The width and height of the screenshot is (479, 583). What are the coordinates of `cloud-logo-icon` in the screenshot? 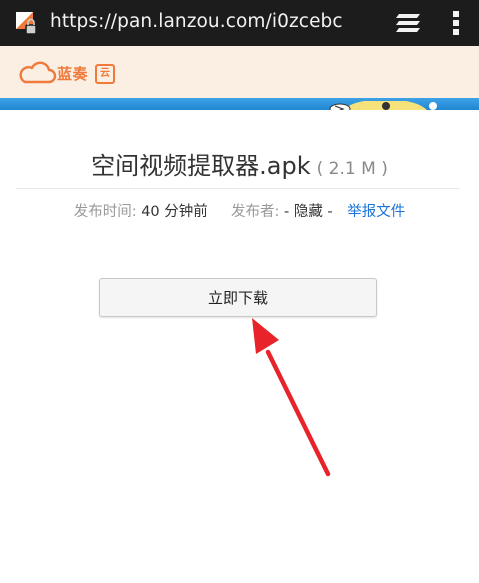 It's located at (37, 73).